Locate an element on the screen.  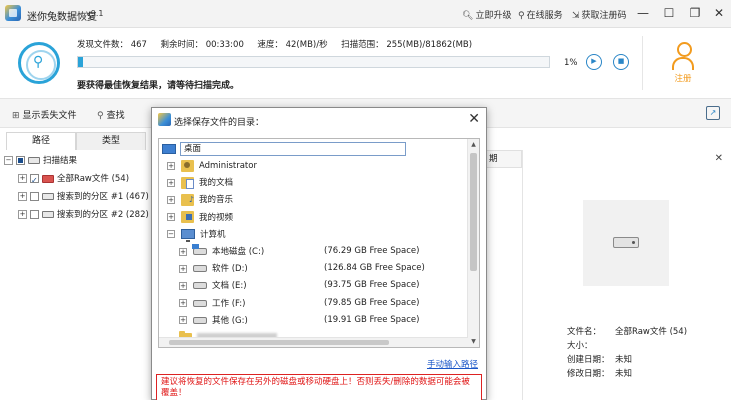
search-button: ⚲ 查找 is located at coordinates (111, 114).